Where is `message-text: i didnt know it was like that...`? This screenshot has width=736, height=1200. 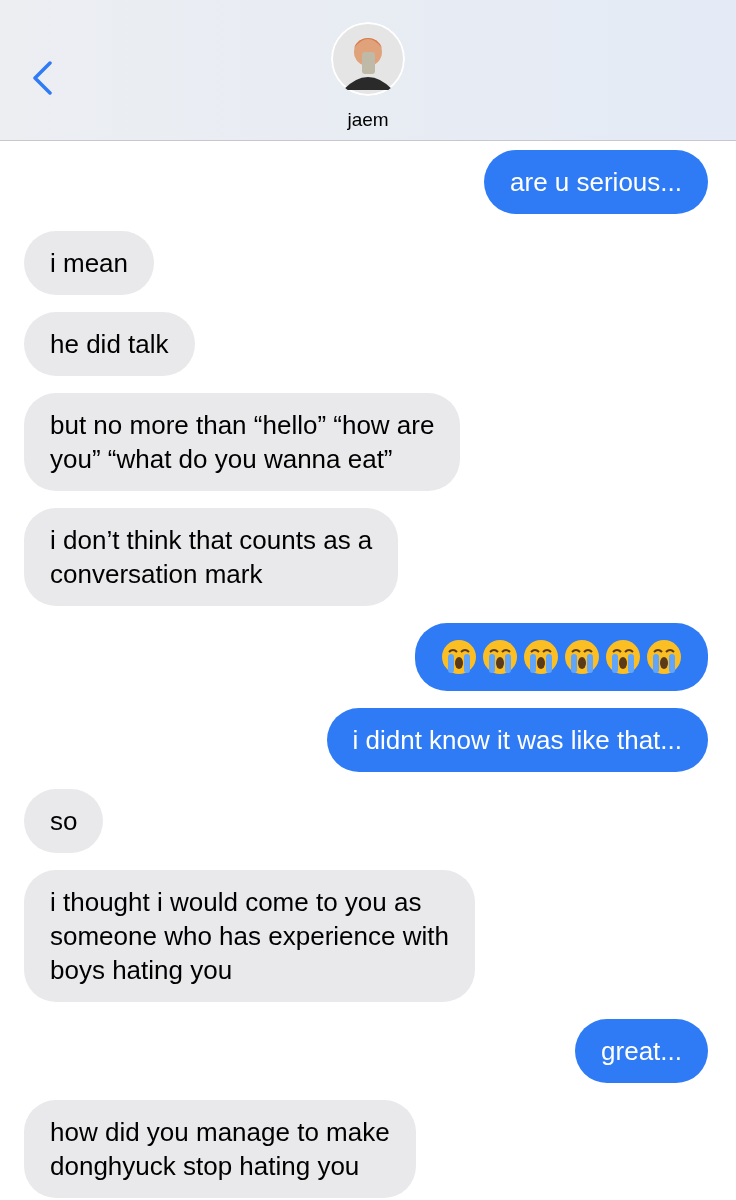
message-text: i didnt know it was like that... is located at coordinates (517, 740).